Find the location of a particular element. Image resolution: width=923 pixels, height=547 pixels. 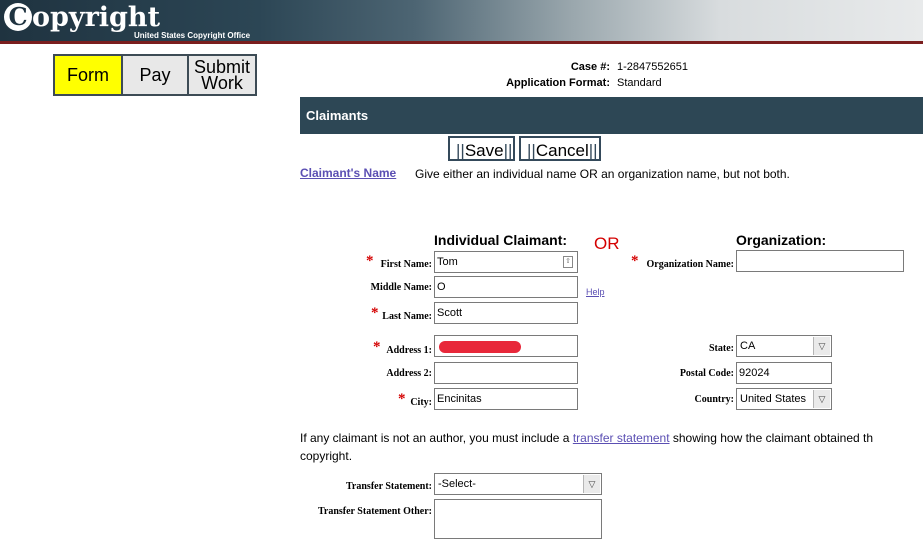

middle-name-label: Middle Name: is located at coordinates (401, 287).